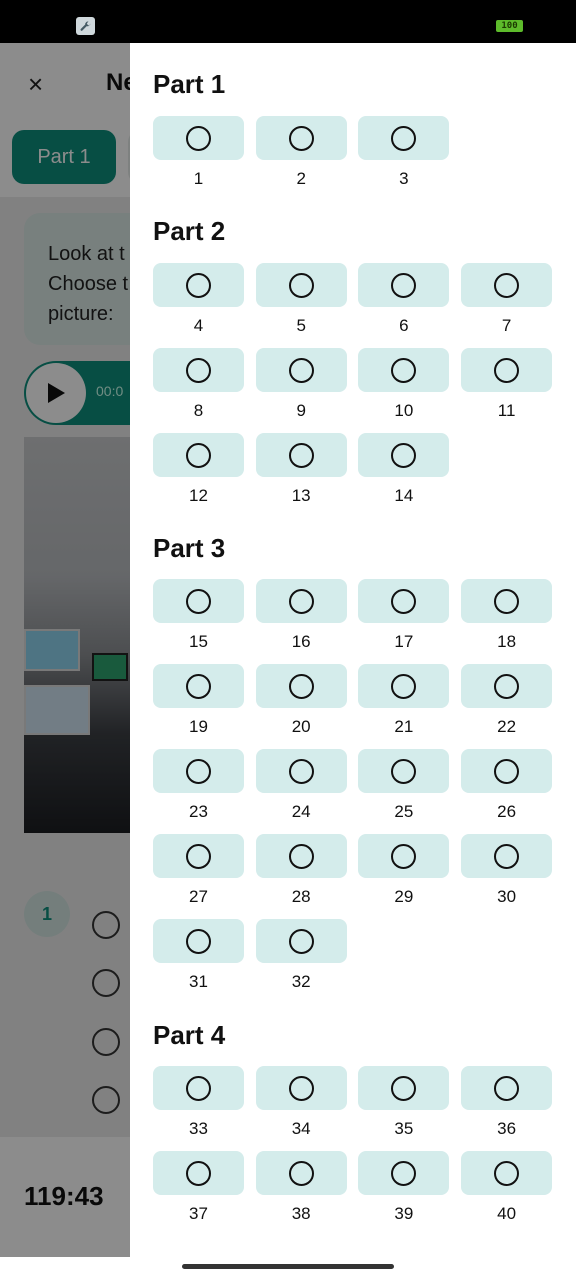  Describe the element at coordinates (198, 455) in the screenshot. I see `question-12-button` at that location.